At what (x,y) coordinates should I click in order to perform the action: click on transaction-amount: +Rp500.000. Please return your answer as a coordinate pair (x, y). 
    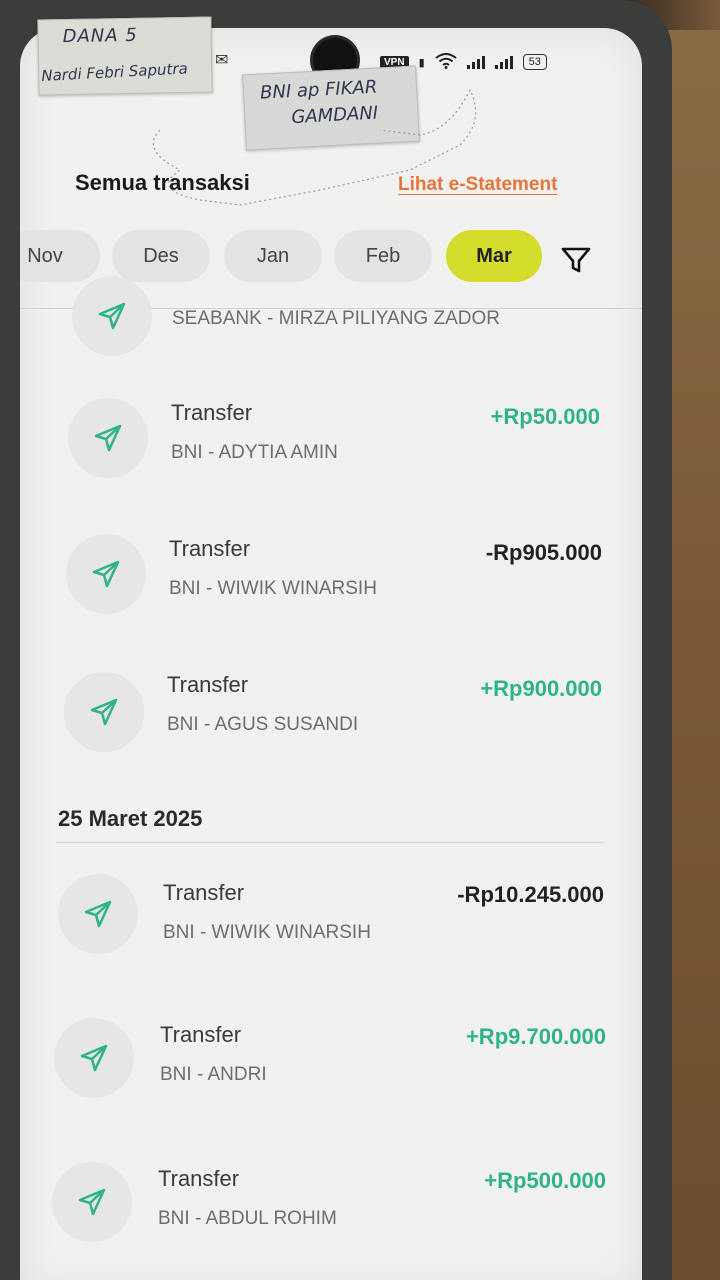
    Looking at the image, I should click on (545, 1180).